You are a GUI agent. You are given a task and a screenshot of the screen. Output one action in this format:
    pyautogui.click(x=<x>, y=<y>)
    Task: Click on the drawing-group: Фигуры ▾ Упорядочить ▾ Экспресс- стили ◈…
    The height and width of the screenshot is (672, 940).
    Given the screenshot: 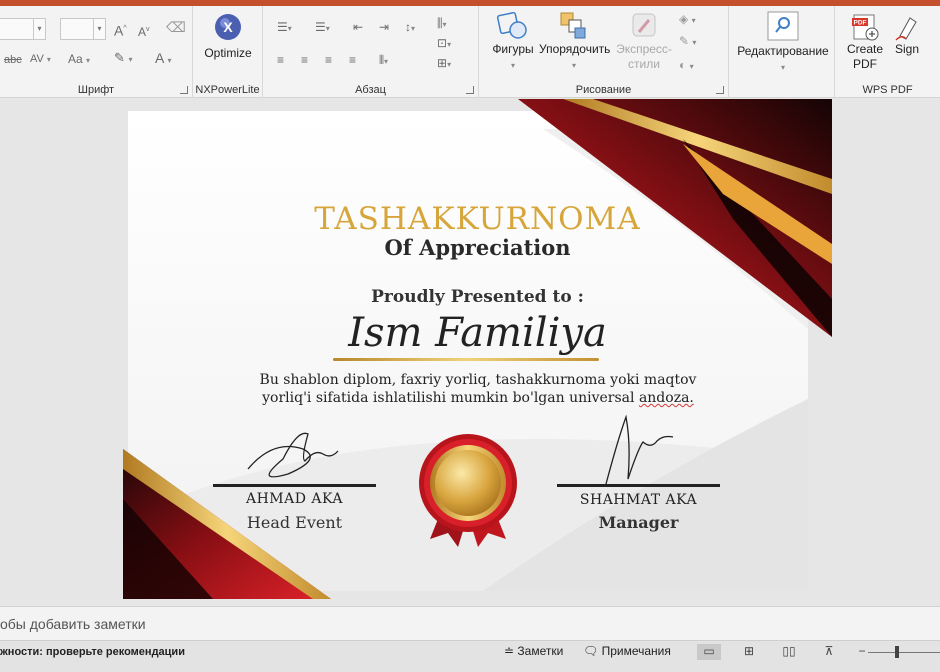 What is the action you would take?
    pyautogui.click(x=604, y=52)
    